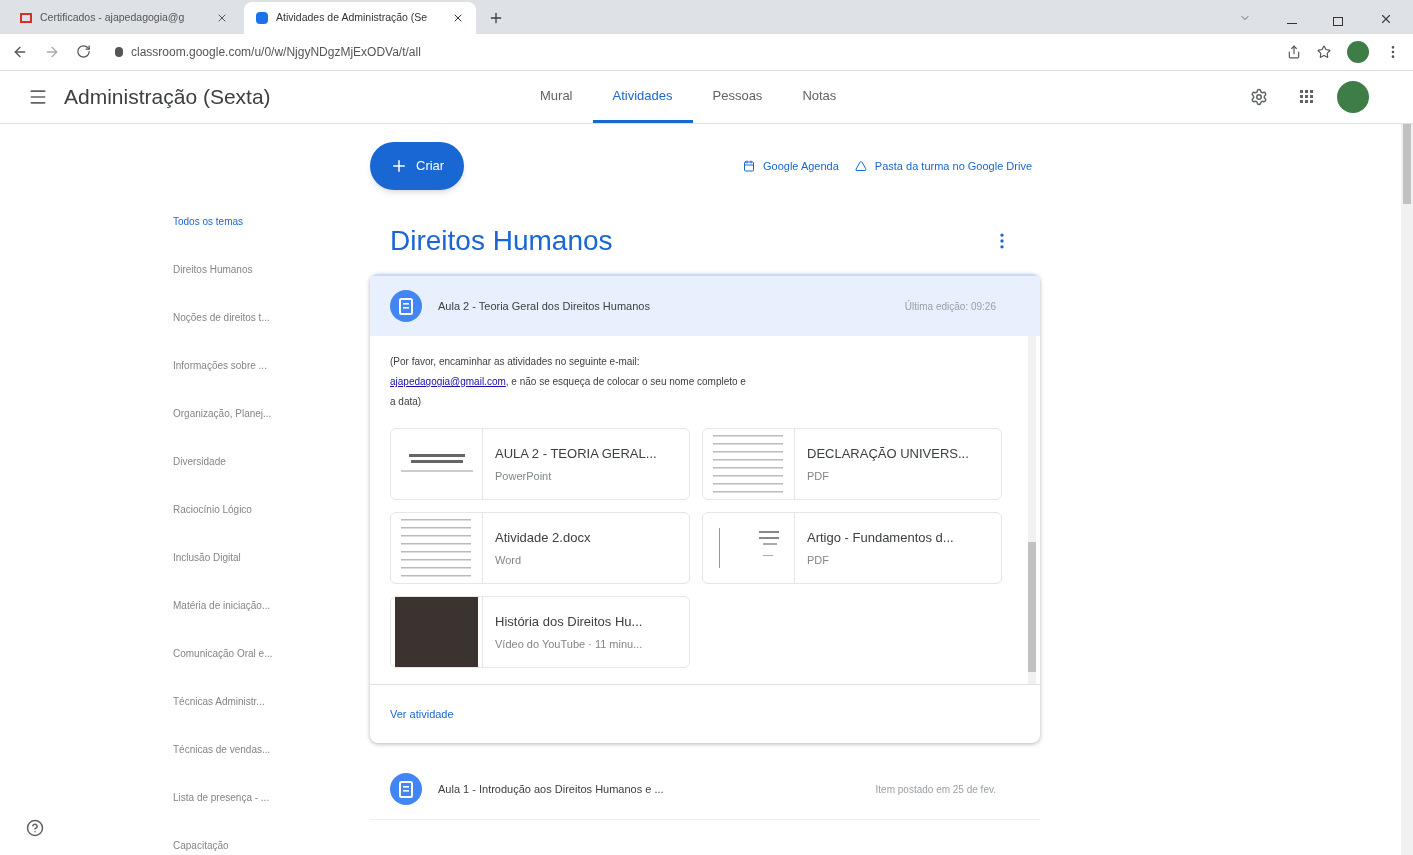 The height and width of the screenshot is (855, 1413). Describe the element at coordinates (705, 789) in the screenshot. I see `assignment-row: Aula 1 - Introdução aos Direitos Humanos e ... Item postado em 25 de fev.` at that location.